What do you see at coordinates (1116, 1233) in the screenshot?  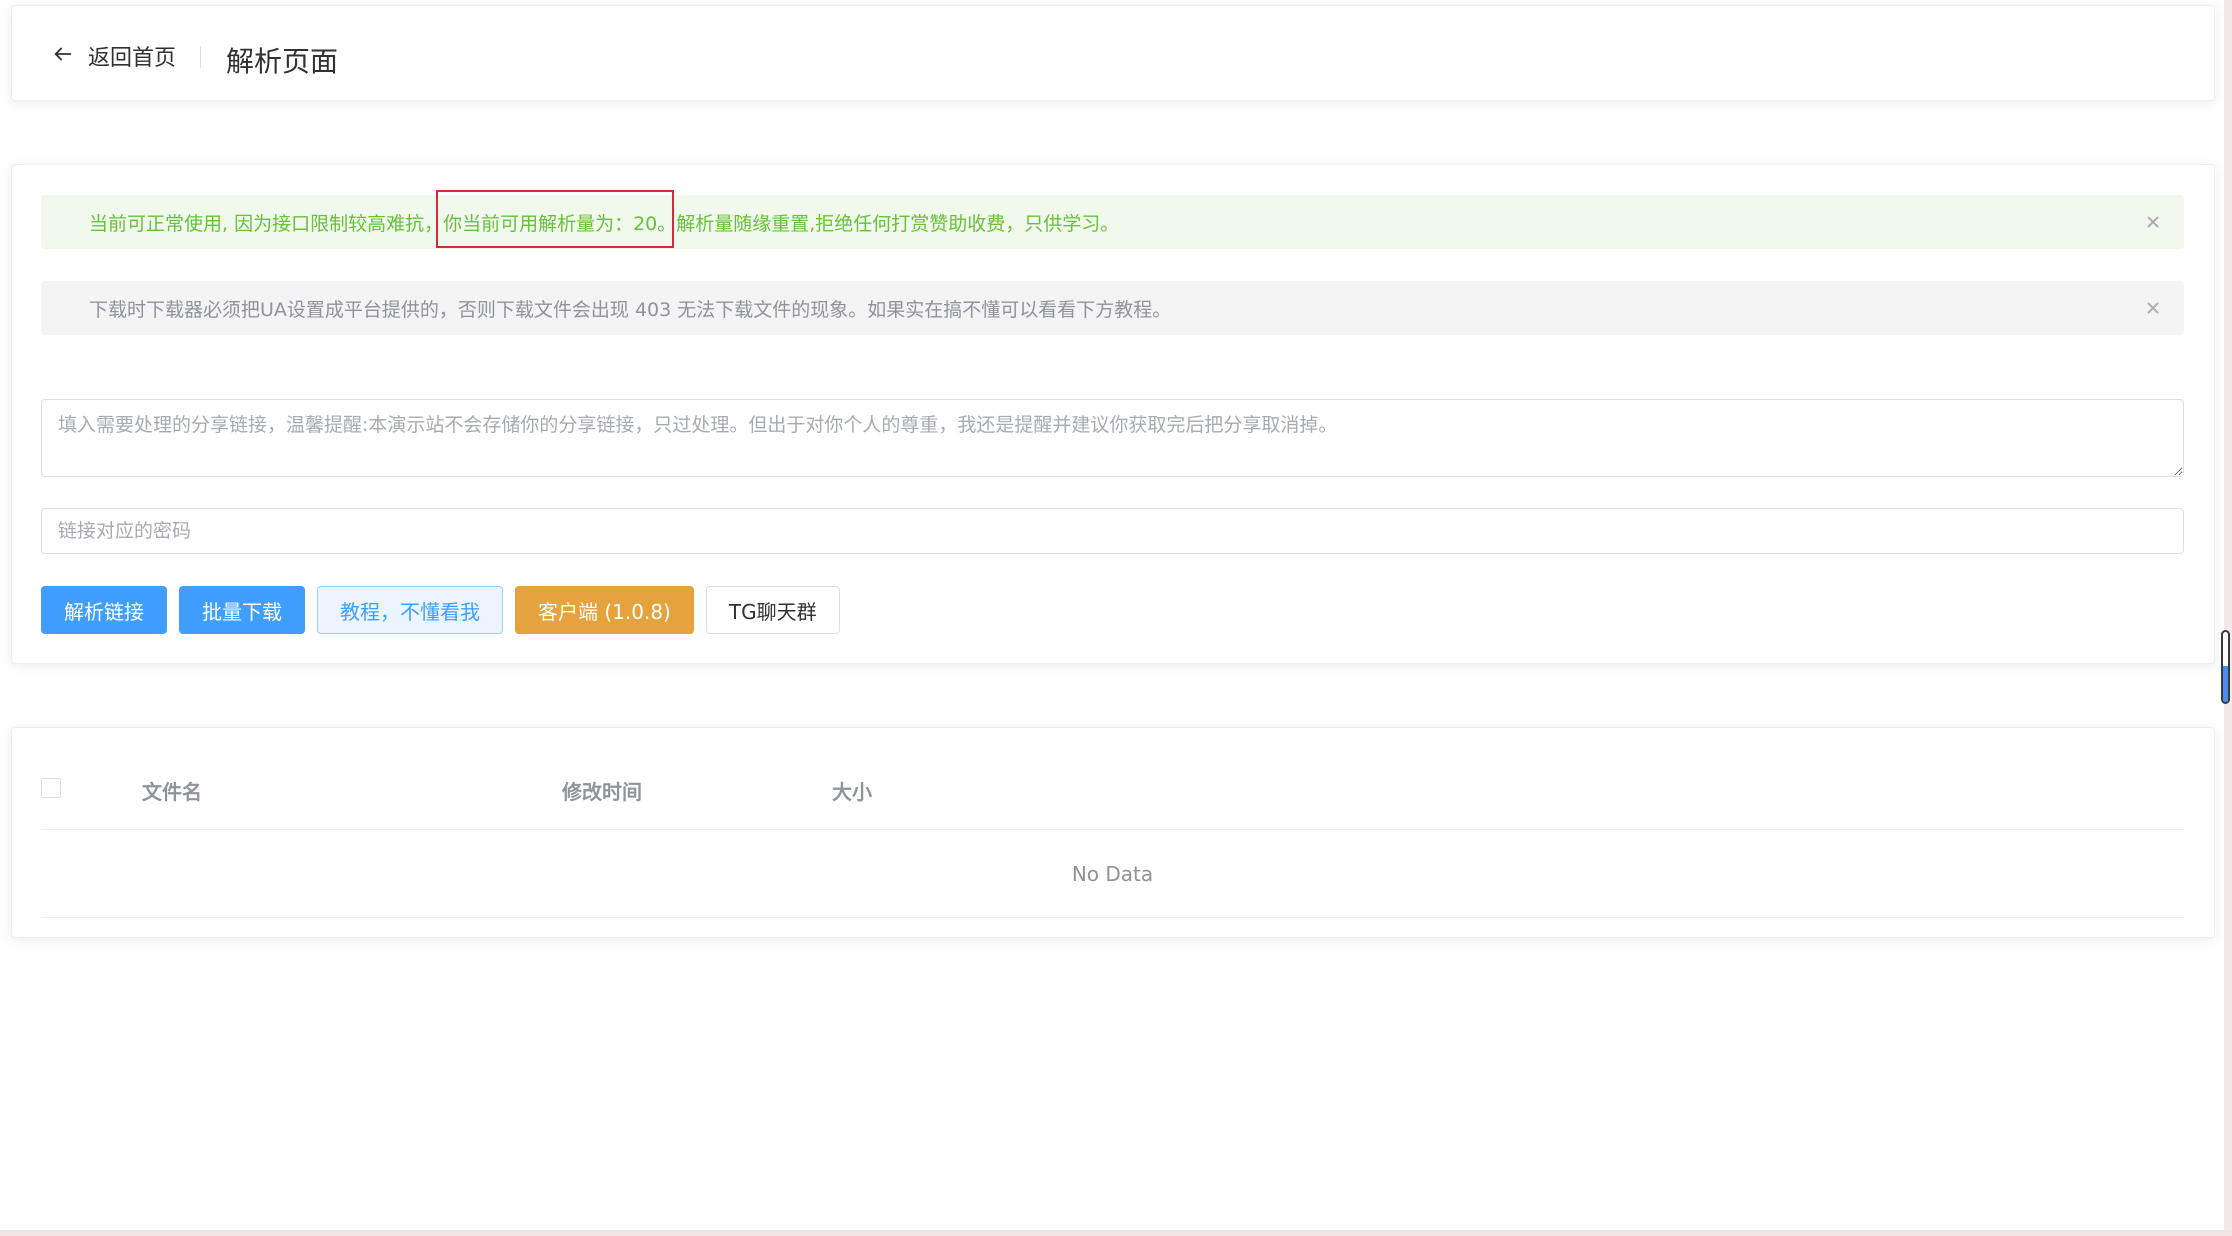 I see `window-bottom-edge` at bounding box center [1116, 1233].